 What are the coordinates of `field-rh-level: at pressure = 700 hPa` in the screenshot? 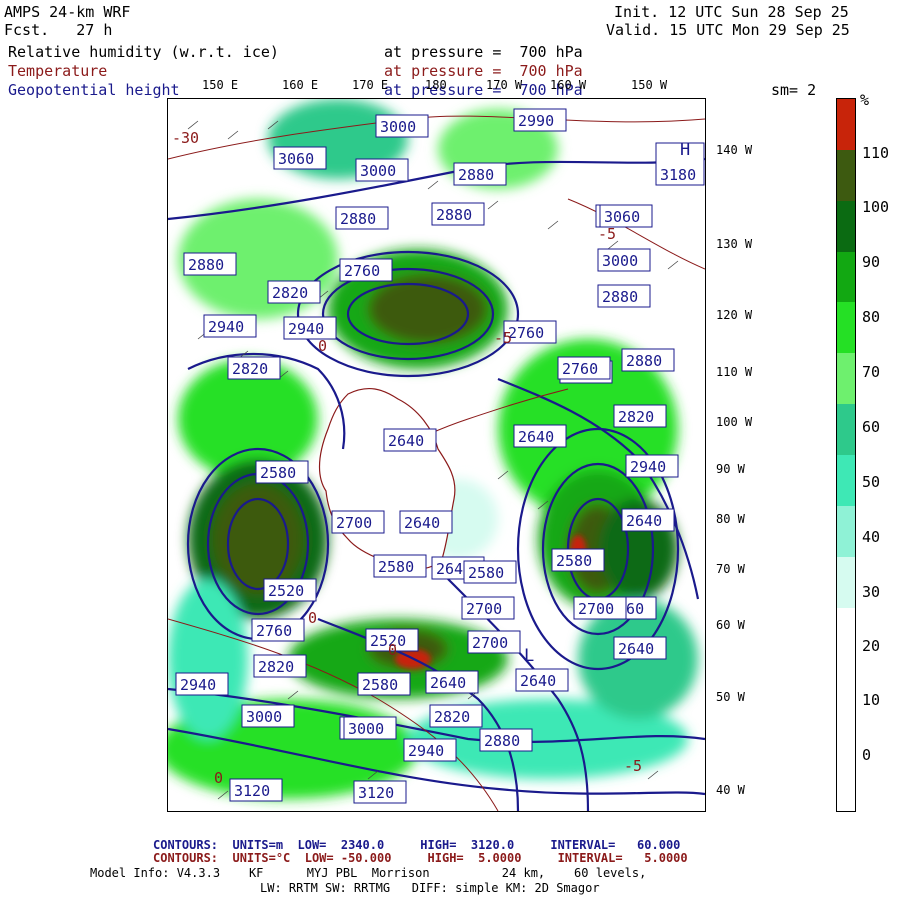 It's located at (483, 52).